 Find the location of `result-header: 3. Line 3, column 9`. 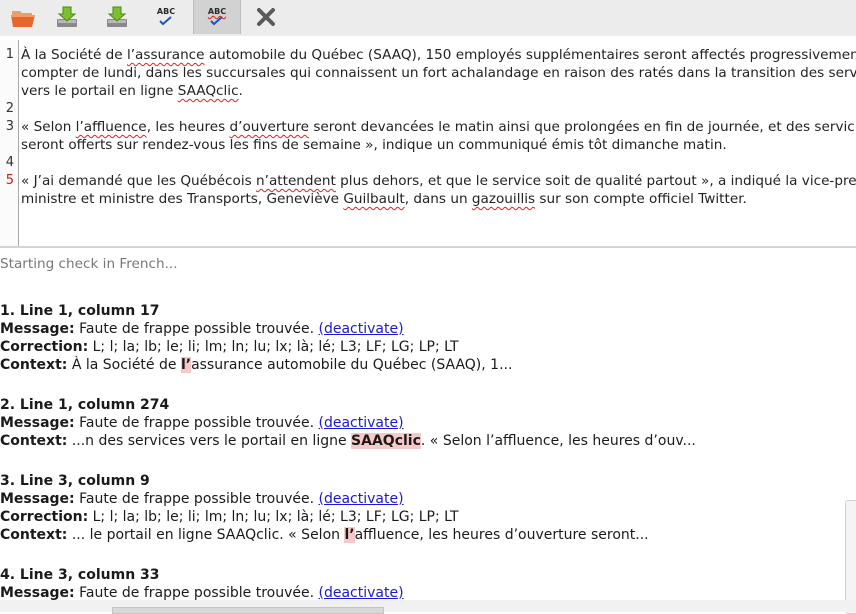

result-header: 3. Line 3, column 9 is located at coordinates (75, 481).